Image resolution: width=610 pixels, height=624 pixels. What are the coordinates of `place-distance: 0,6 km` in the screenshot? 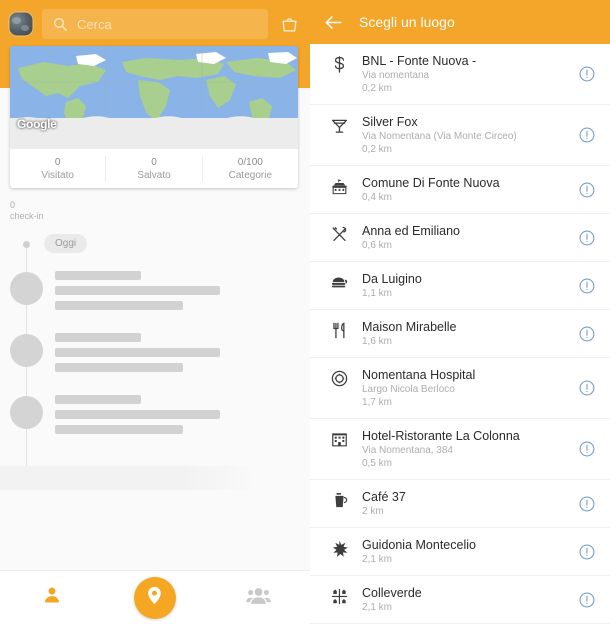 It's located at (377, 245).